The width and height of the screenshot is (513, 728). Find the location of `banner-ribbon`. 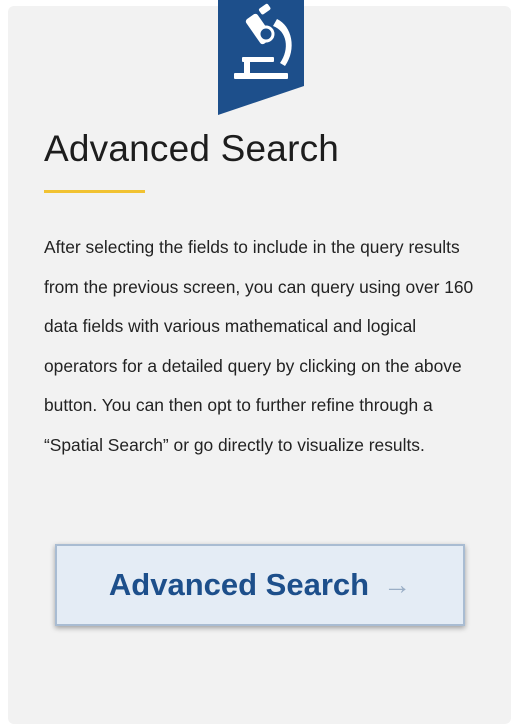

banner-ribbon is located at coordinates (261, 57).